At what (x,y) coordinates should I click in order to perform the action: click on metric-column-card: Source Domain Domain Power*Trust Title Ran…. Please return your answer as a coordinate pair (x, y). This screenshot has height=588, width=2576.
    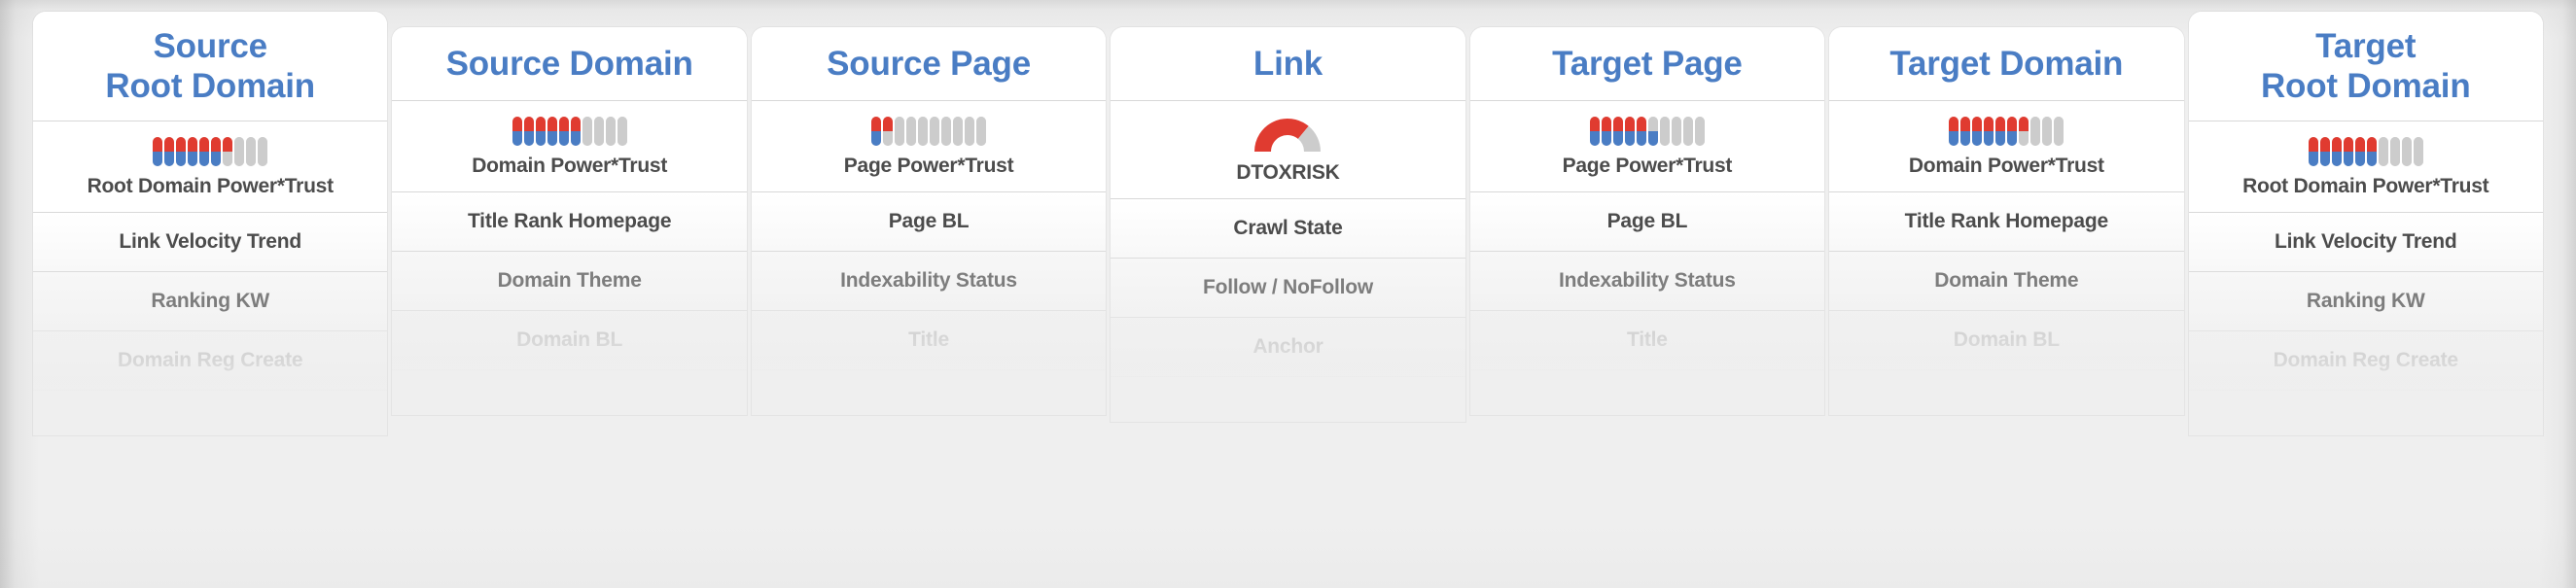
    Looking at the image, I should click on (570, 221).